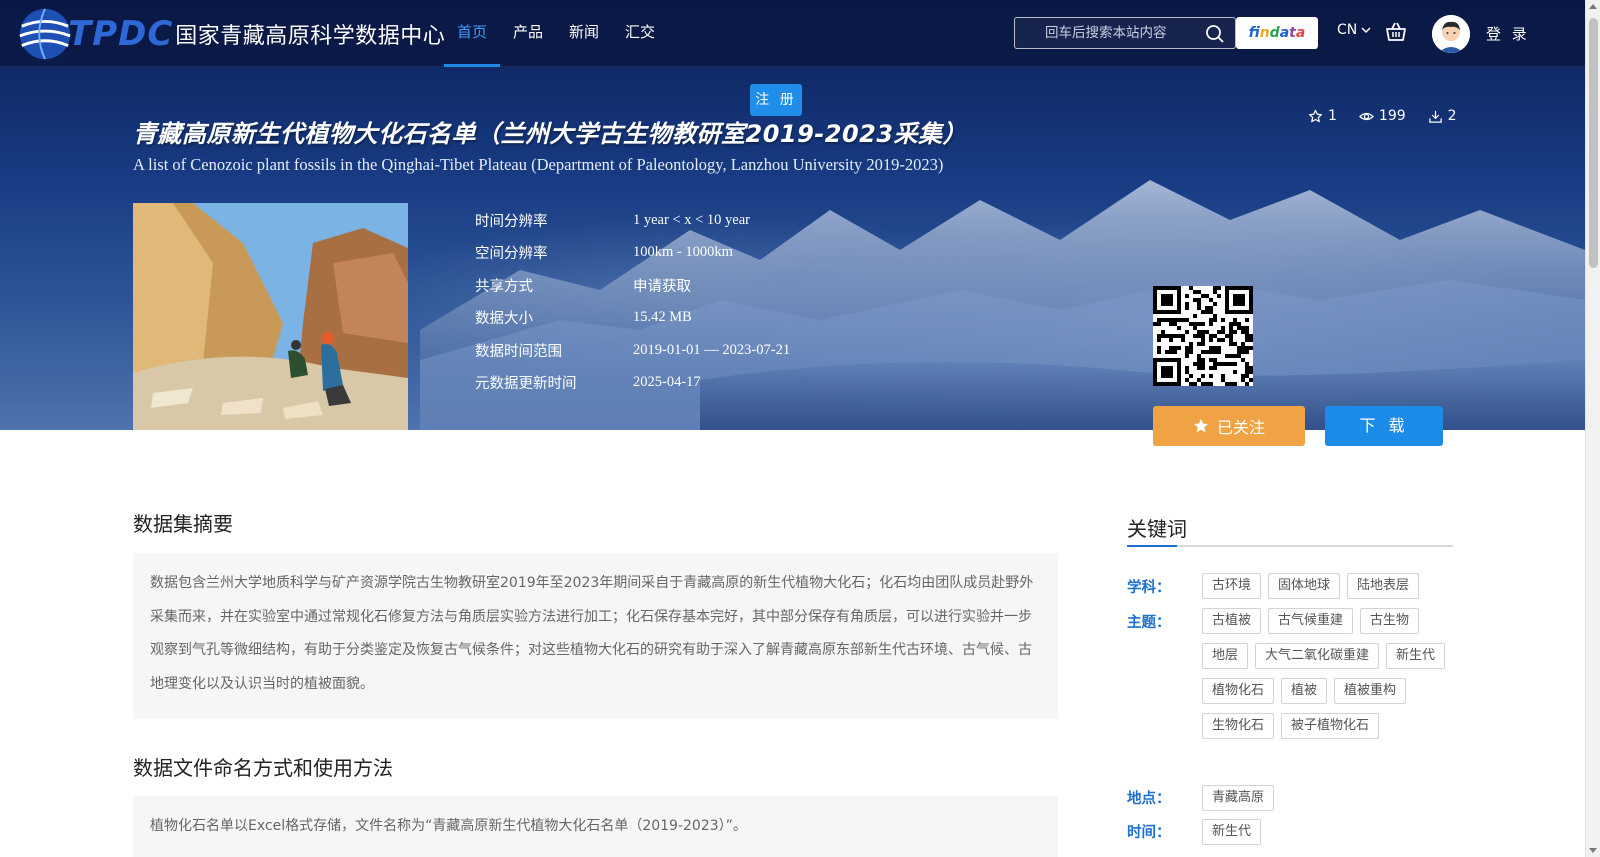 The width and height of the screenshot is (1600, 857). I want to click on keyword-tag: 古生物, so click(1390, 621).